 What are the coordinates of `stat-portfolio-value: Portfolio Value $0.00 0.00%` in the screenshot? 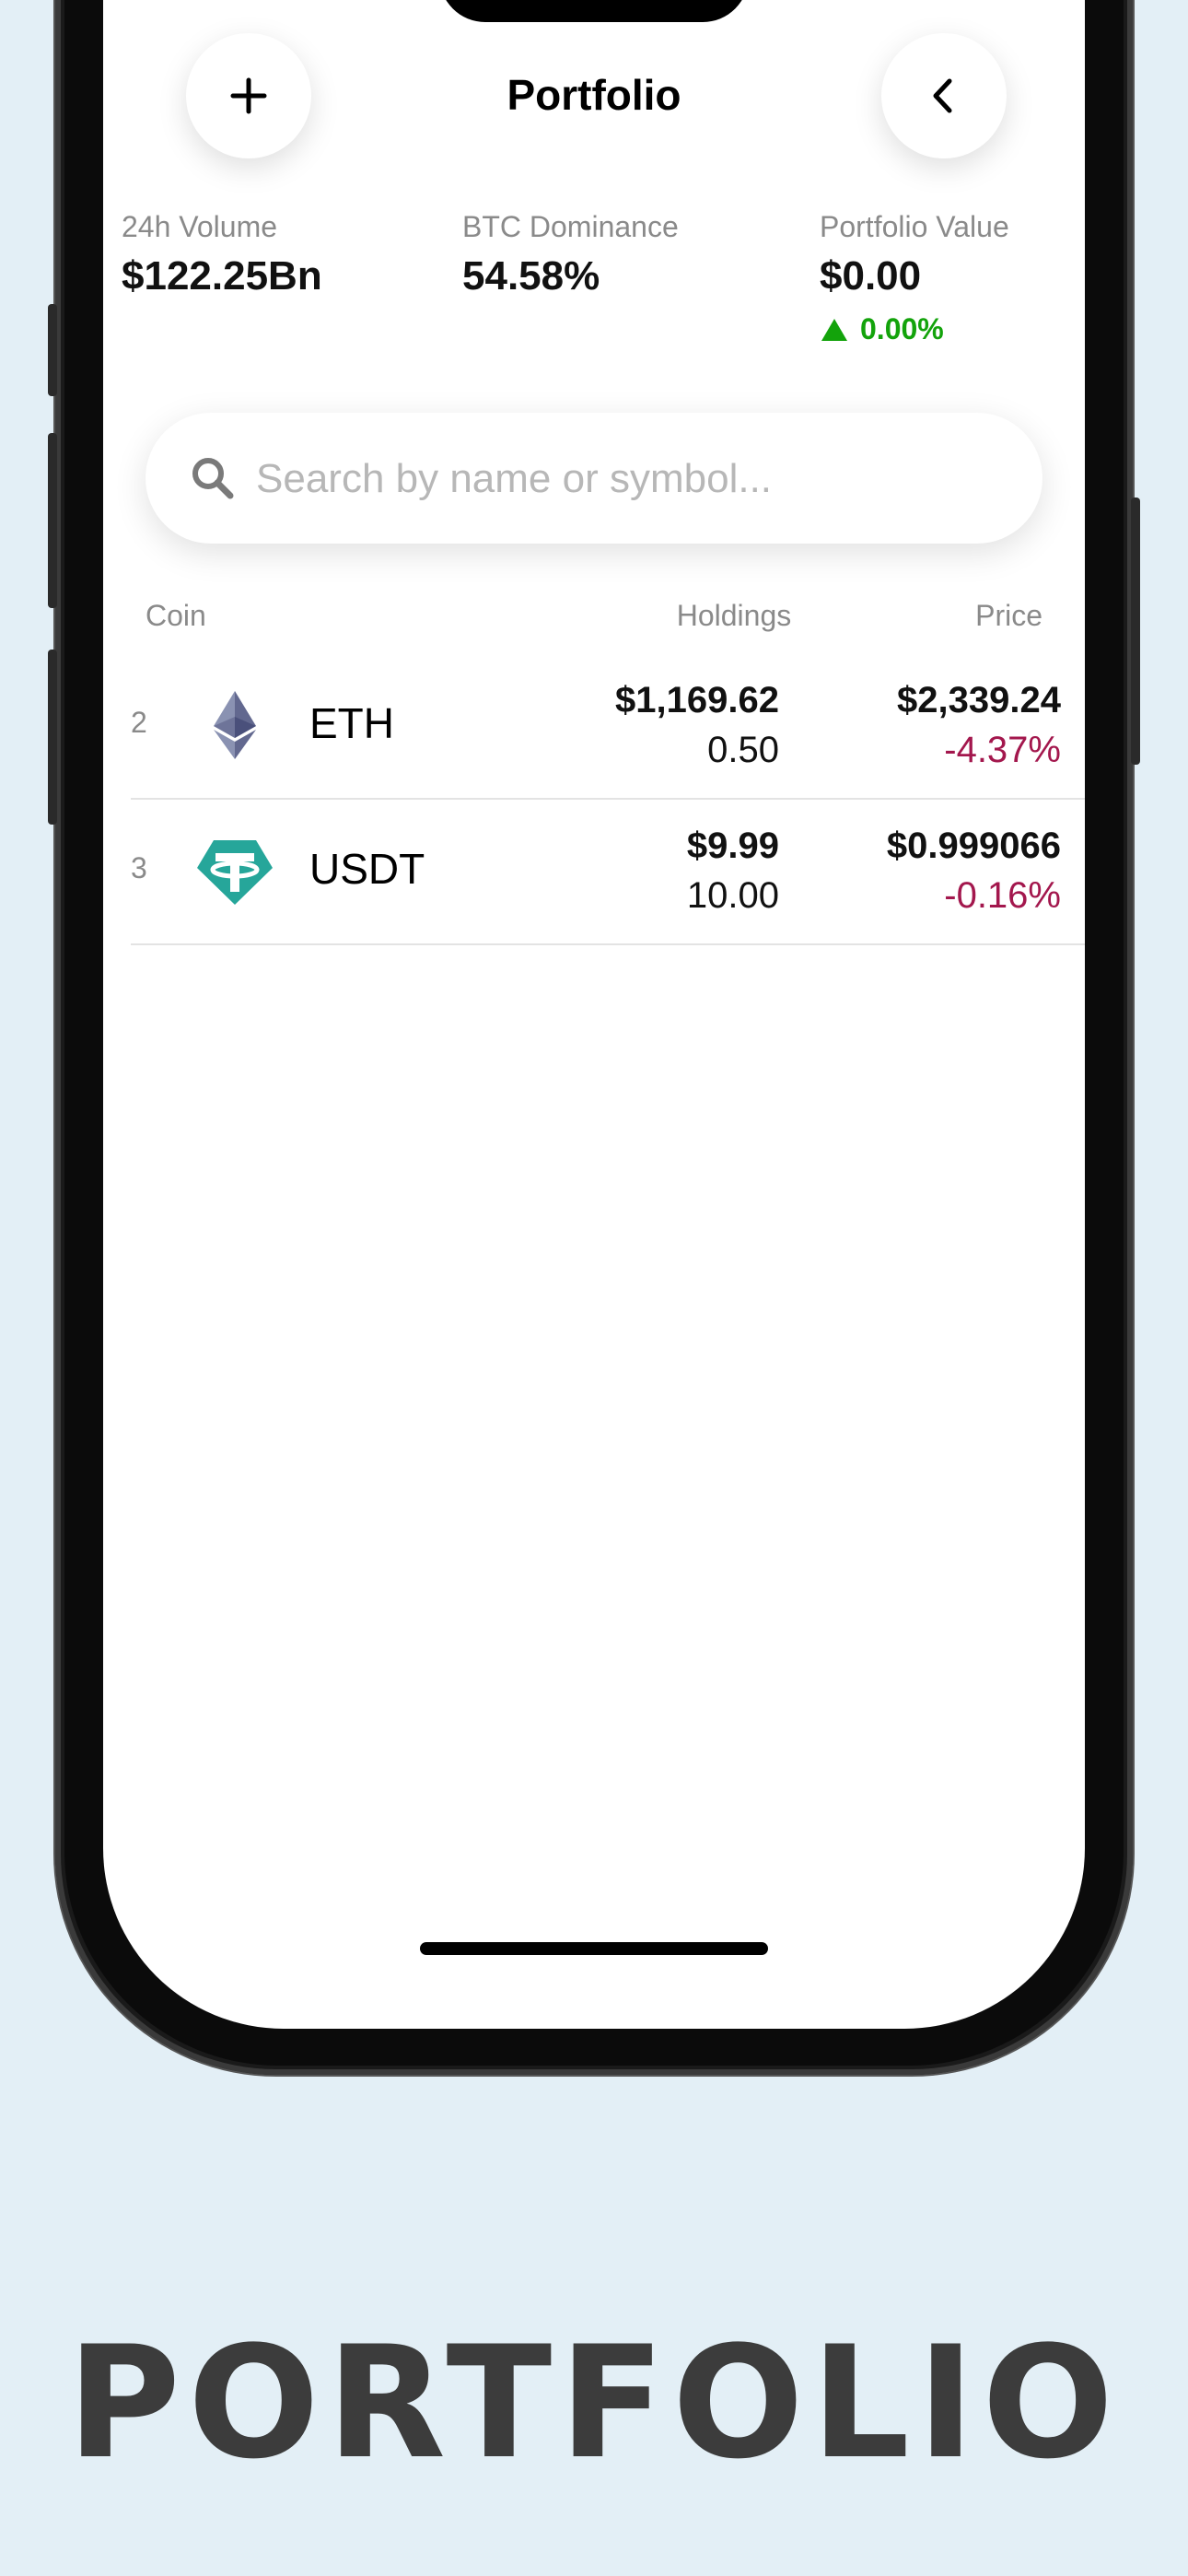 It's located at (914, 278).